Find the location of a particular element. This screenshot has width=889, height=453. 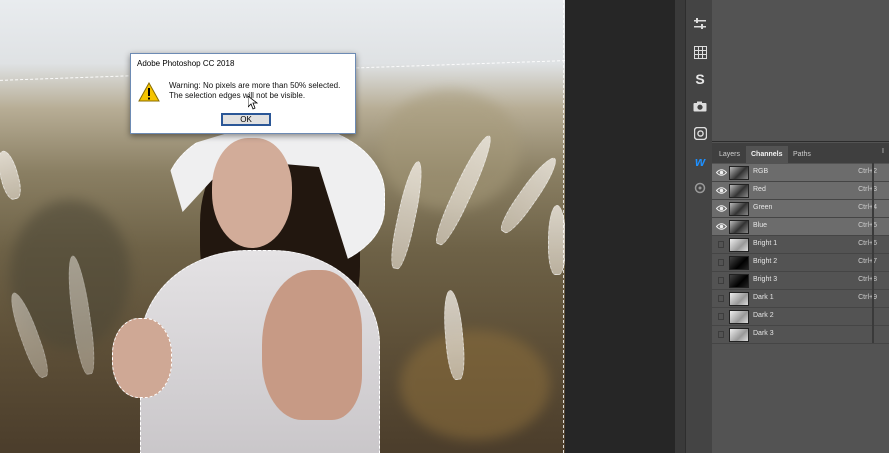

channel-name: Dark 3 is located at coordinates (763, 333).